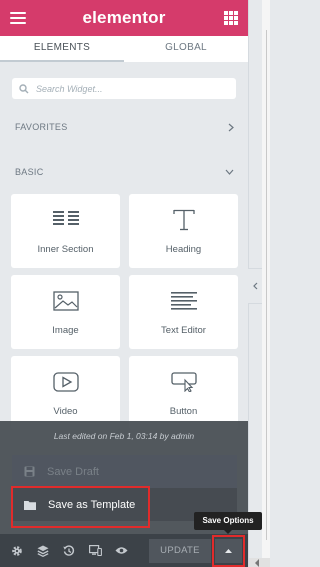  I want to click on widget-label: Text Editor, so click(183, 330).